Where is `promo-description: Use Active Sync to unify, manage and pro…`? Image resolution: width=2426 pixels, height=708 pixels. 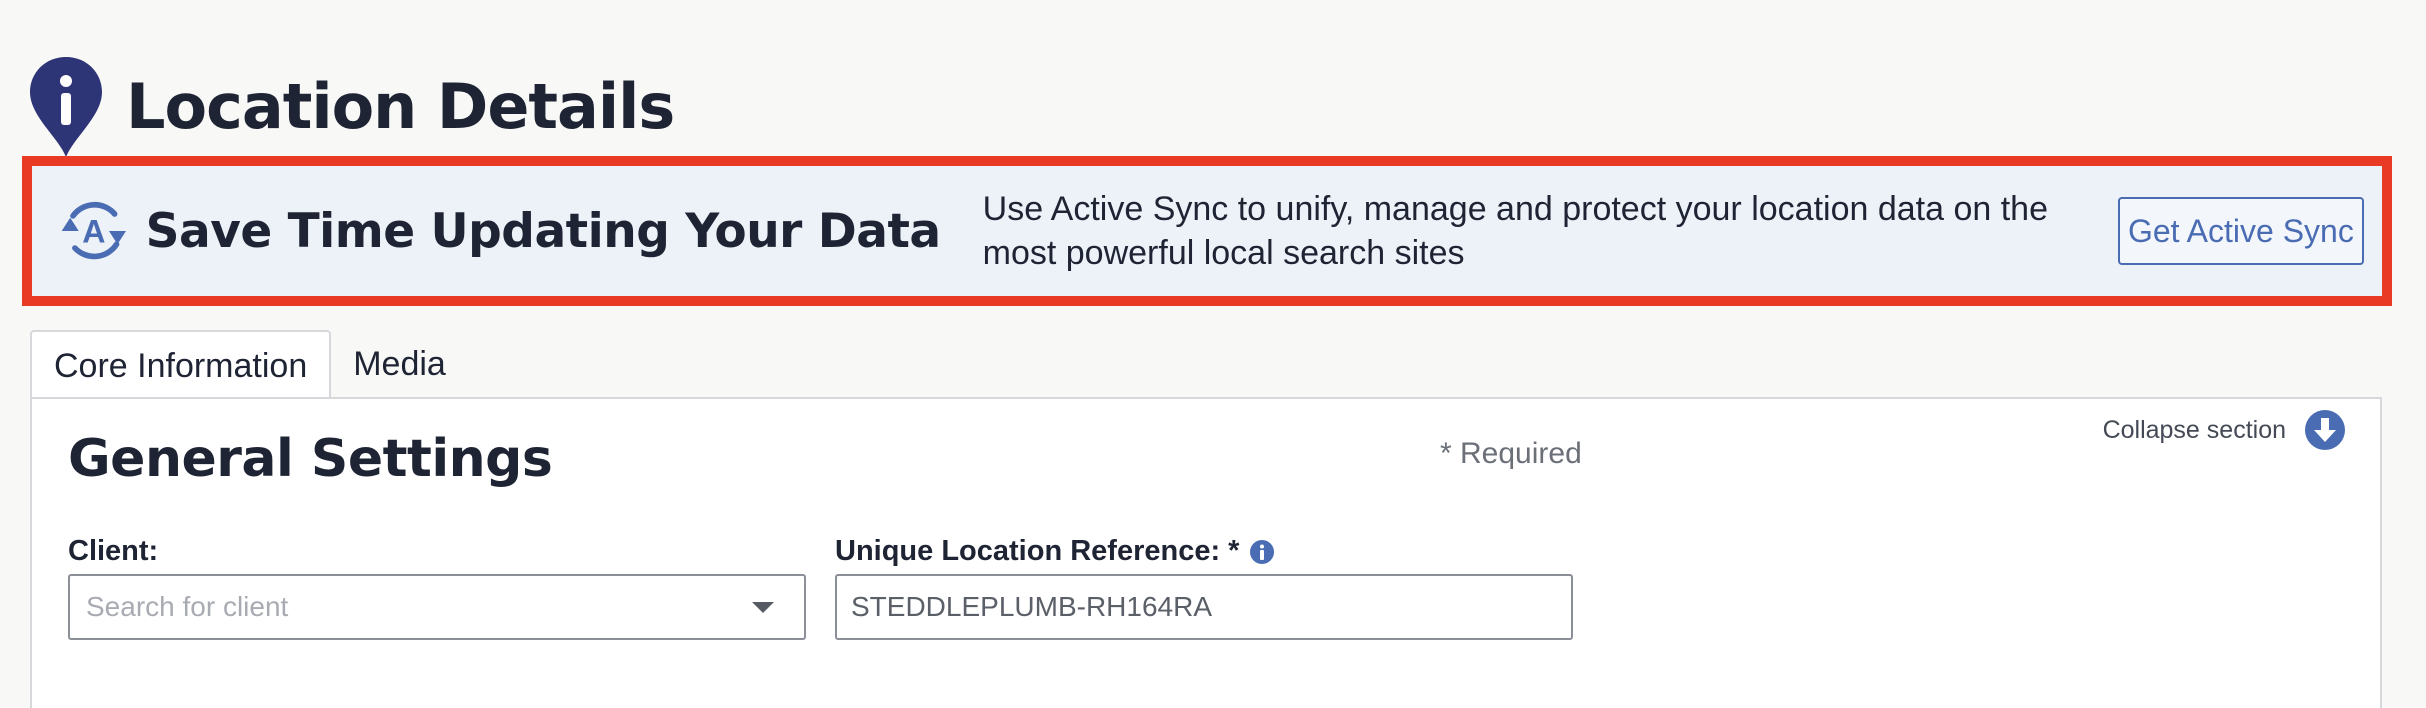 promo-description: Use Active Sync to unify, manage and pro… is located at coordinates (1515, 231).